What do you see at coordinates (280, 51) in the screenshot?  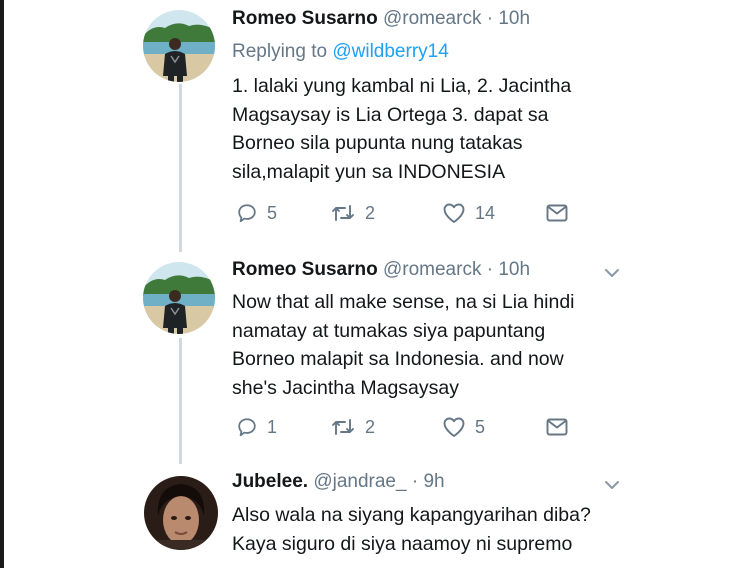 I see `replying-to-label: Replying to` at bounding box center [280, 51].